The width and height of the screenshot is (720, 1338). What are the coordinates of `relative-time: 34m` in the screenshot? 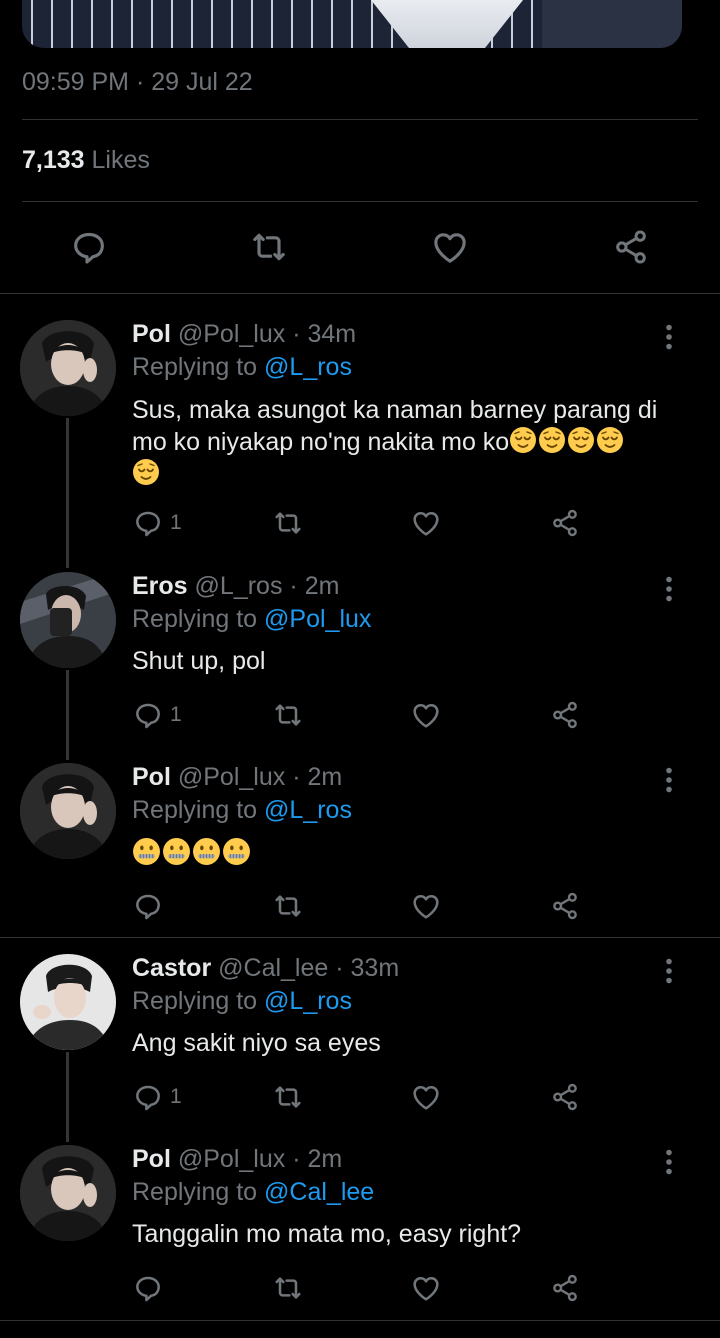 It's located at (332, 334).